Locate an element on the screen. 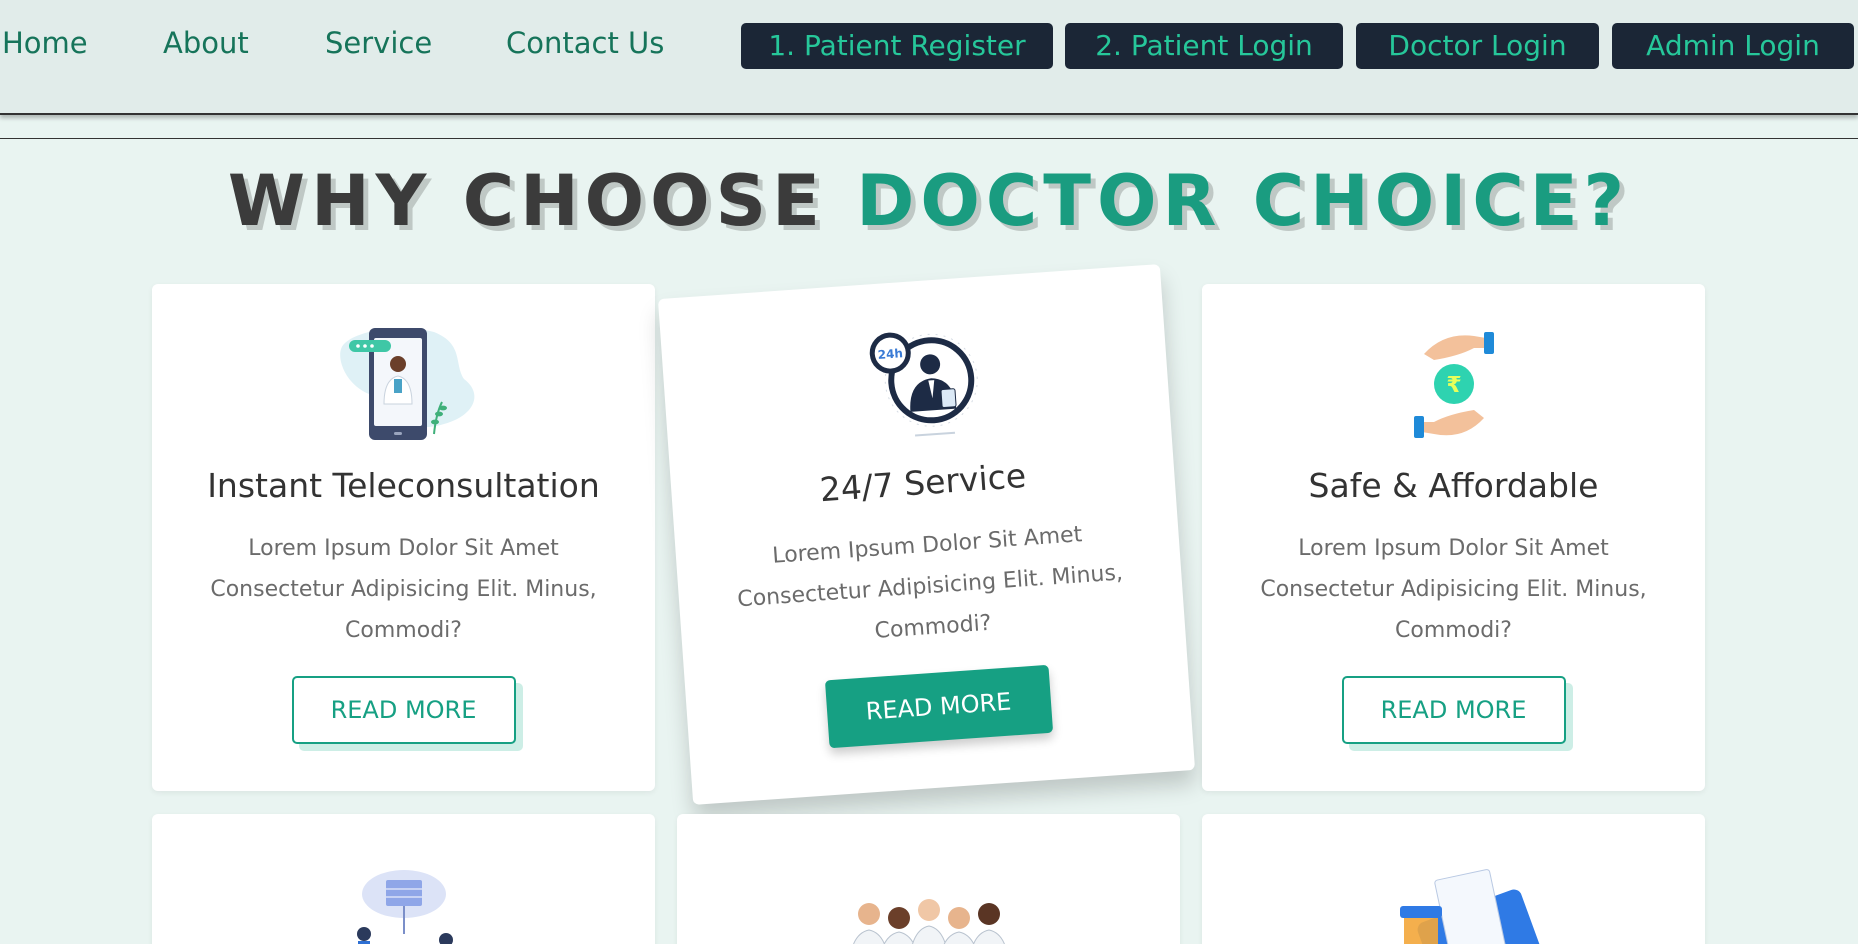 The height and width of the screenshot is (944, 1858). prescription-medicine-icon is located at coordinates (1469, 906).